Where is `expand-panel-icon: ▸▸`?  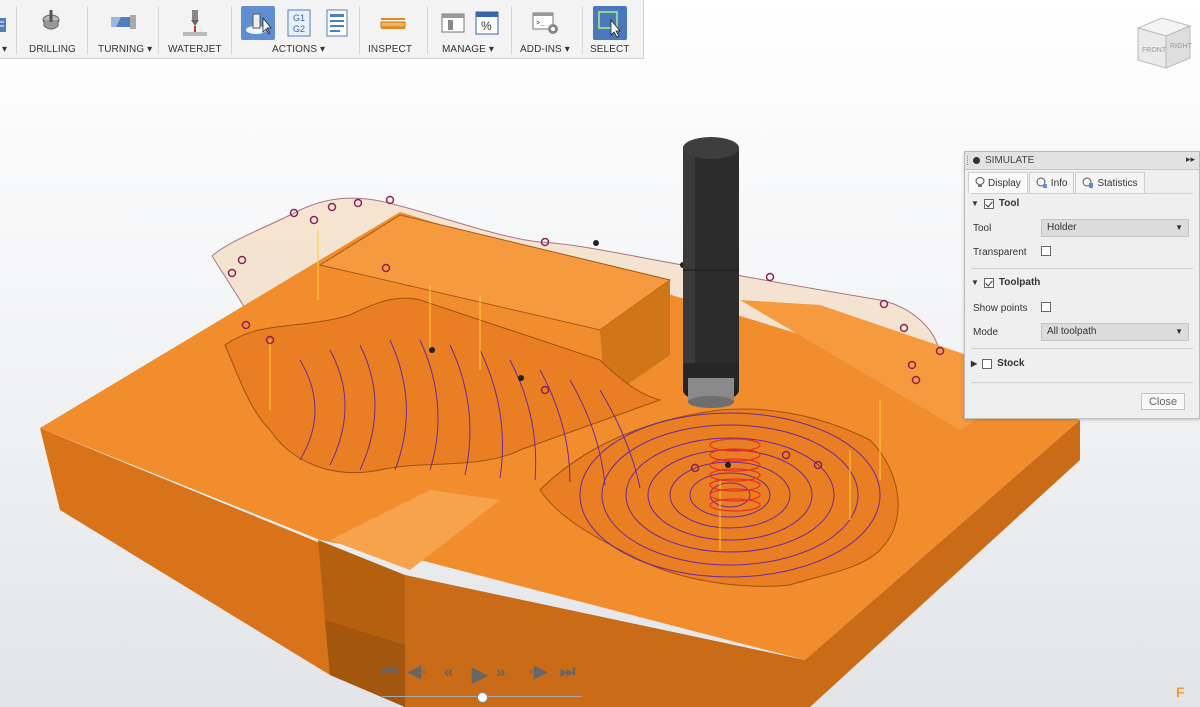
expand-panel-icon: ▸▸ is located at coordinates (1190, 159).